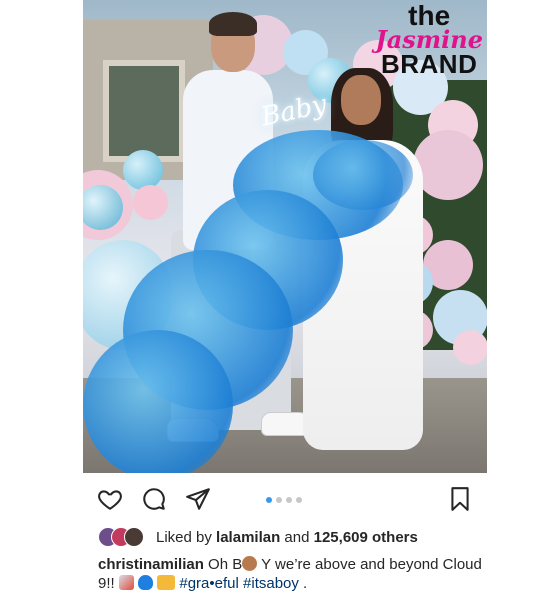 The height and width of the screenshot is (593, 536). I want to click on share-icon, so click(198, 499).